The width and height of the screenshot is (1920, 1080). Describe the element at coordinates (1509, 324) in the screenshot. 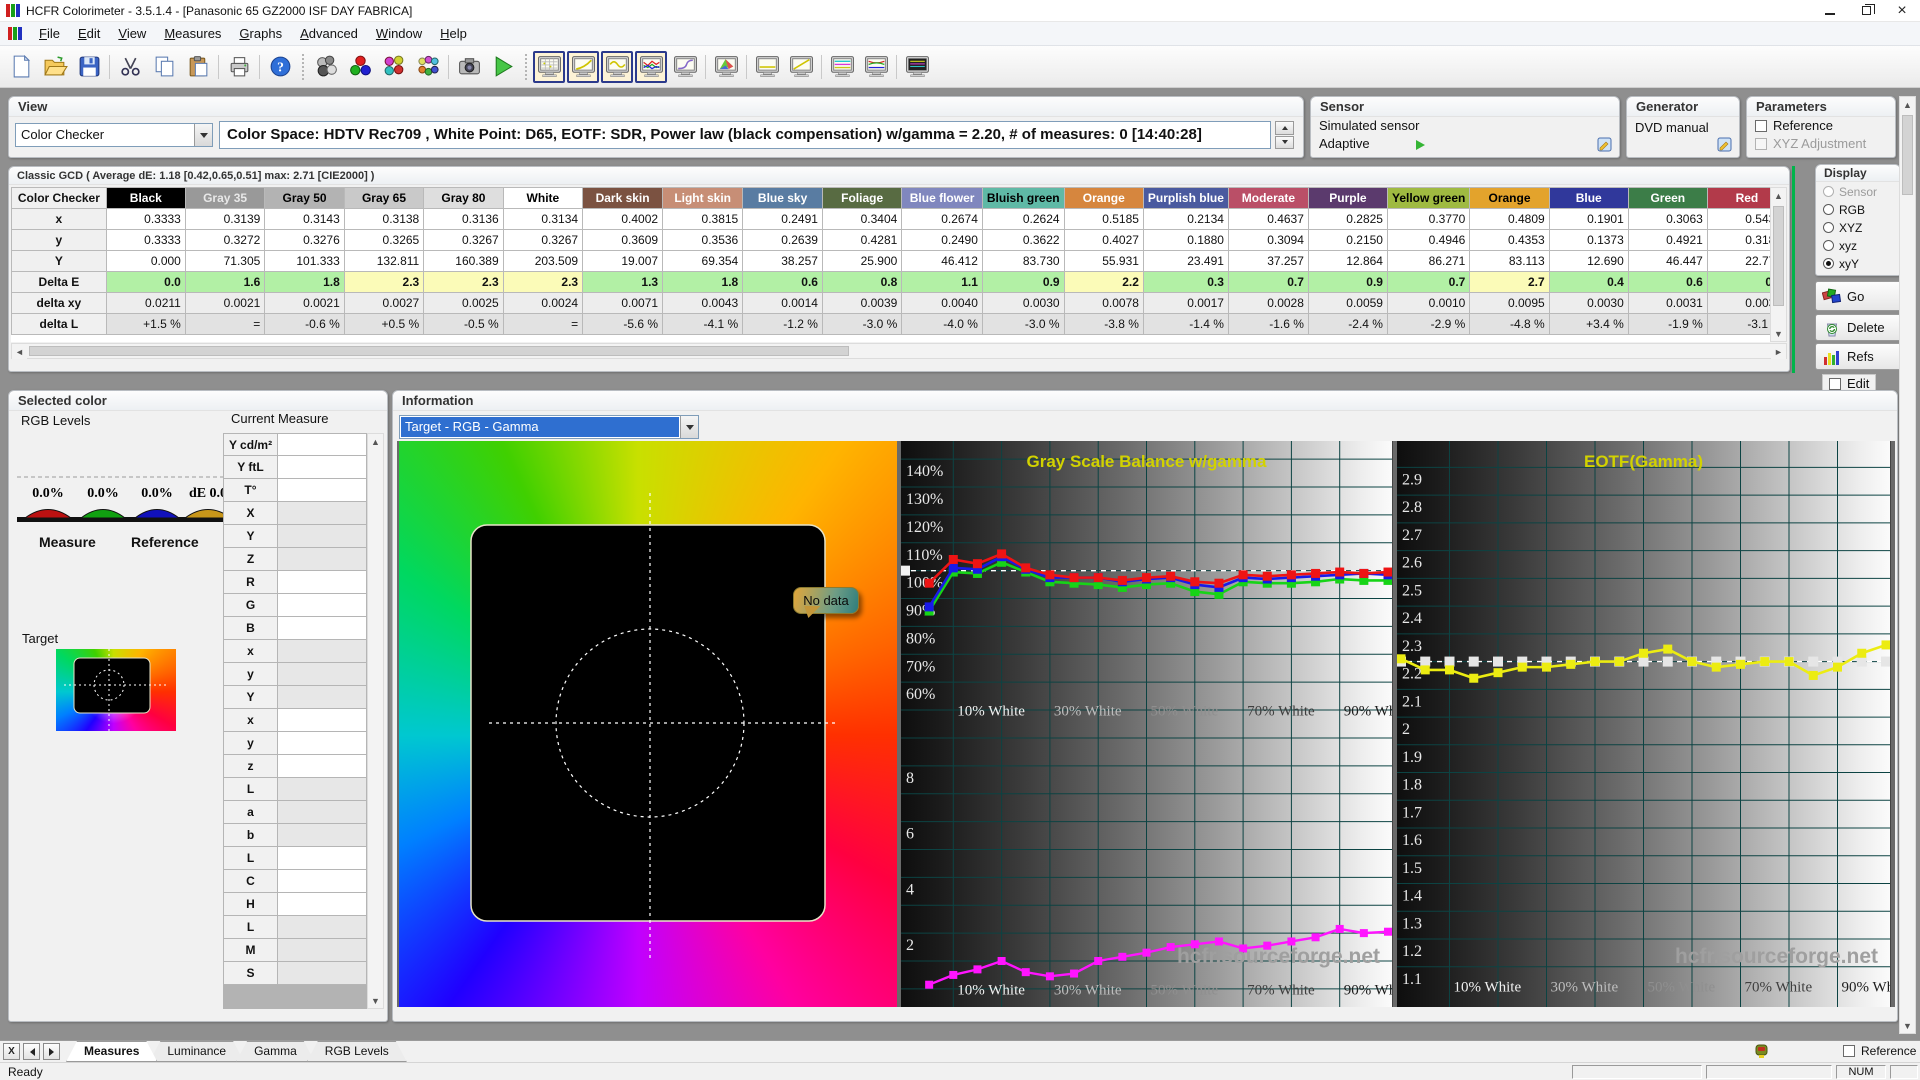

I see `grid-cell: -4.8 %` at that location.